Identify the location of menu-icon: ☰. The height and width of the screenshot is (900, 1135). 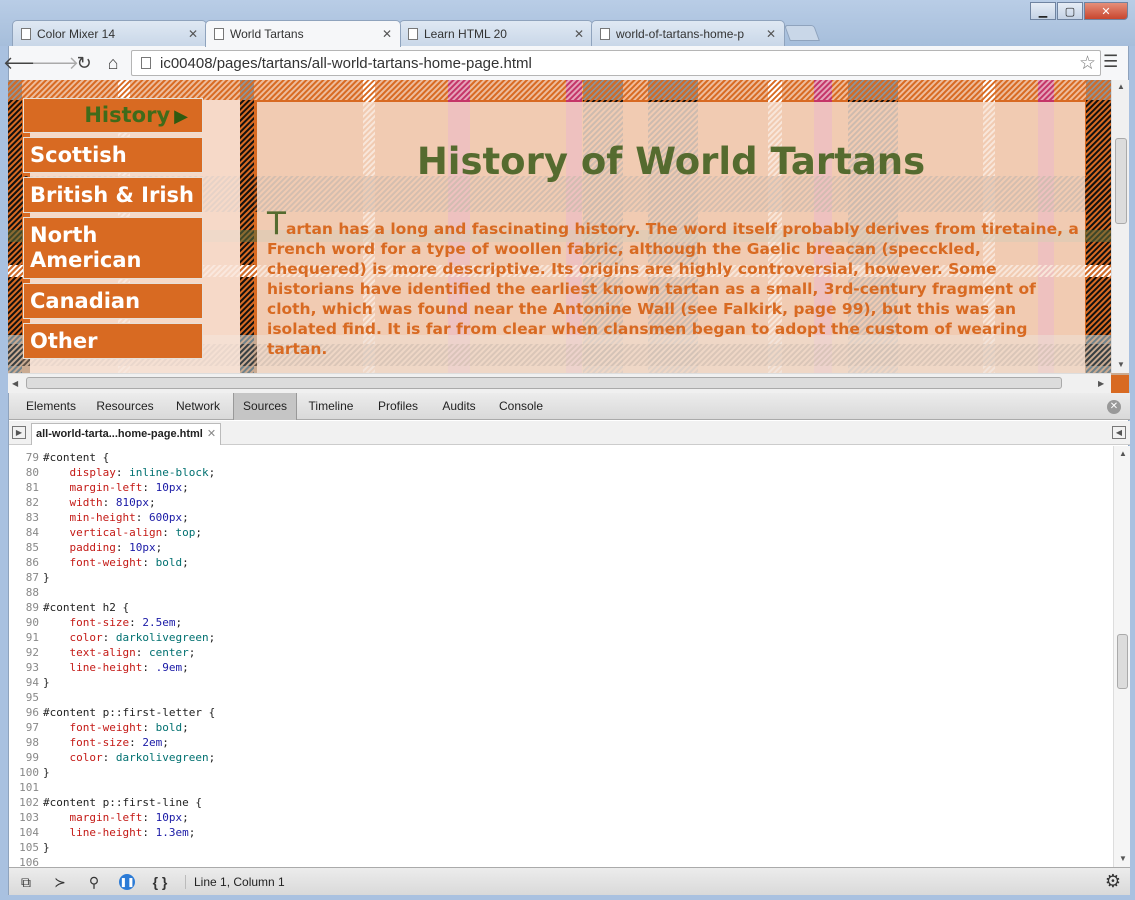
(1110, 62).